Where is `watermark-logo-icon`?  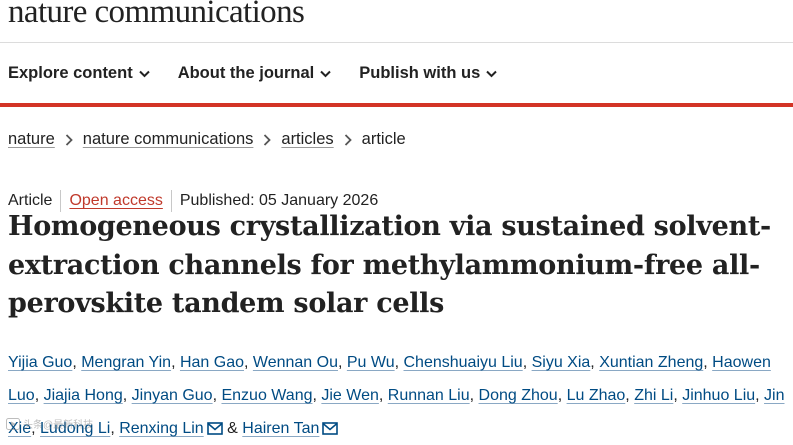
watermark-logo-icon is located at coordinates (13, 423).